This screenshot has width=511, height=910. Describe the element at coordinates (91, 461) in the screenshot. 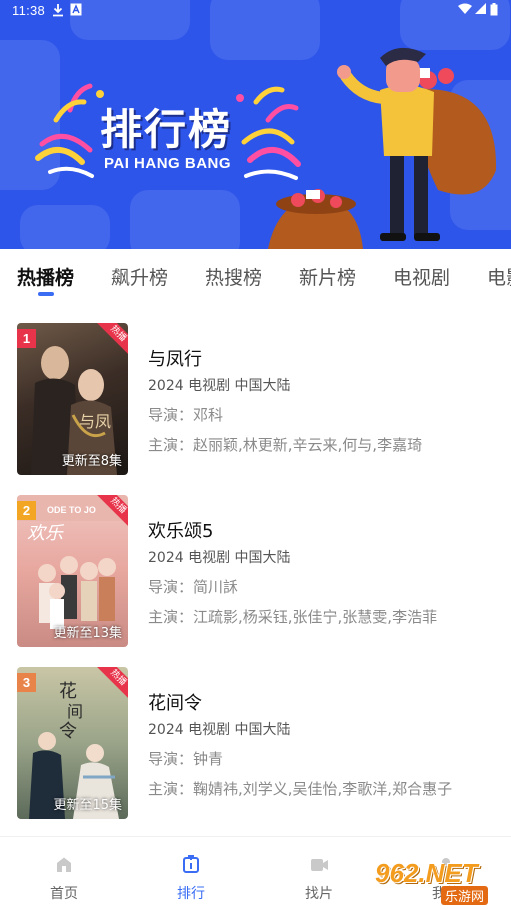

I see `update-status: 更新至8集` at that location.